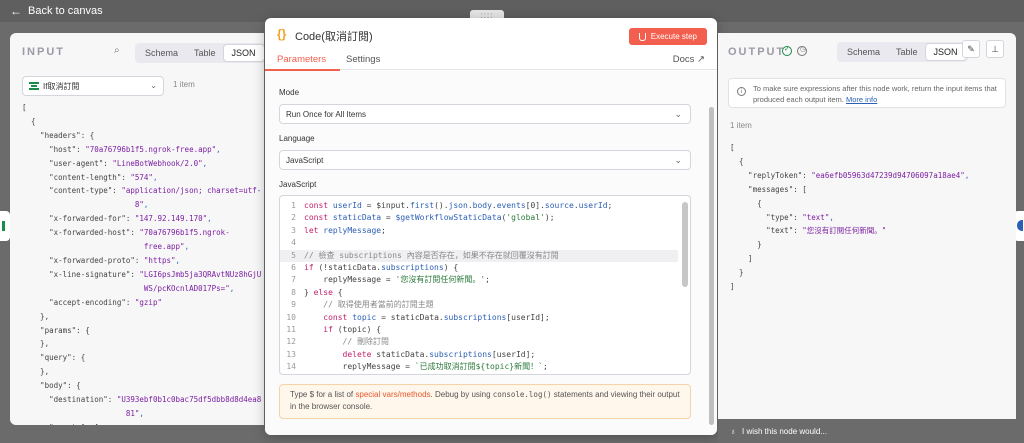 This screenshot has height=443, width=1024. What do you see at coordinates (685, 244) in the screenshot?
I see `editor-scrollbar` at bounding box center [685, 244].